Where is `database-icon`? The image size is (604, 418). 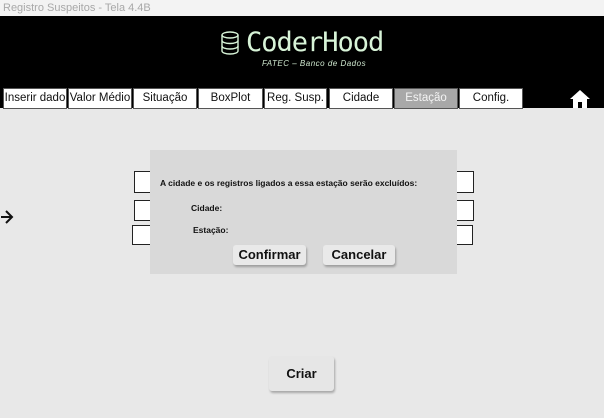 database-icon is located at coordinates (230, 43).